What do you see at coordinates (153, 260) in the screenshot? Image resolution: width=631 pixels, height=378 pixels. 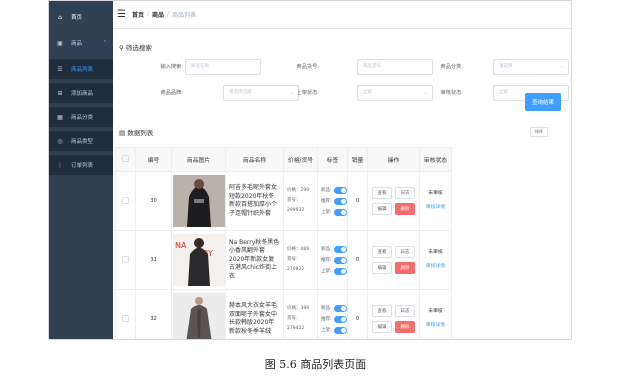 I see `cell-id: 31` at bounding box center [153, 260].